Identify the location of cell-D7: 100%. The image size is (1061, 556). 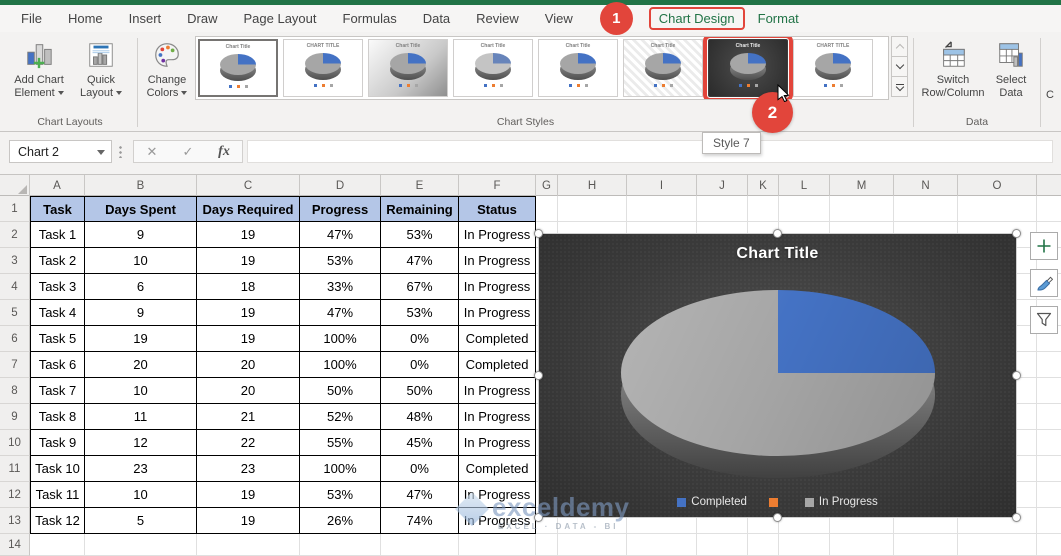
(340, 365).